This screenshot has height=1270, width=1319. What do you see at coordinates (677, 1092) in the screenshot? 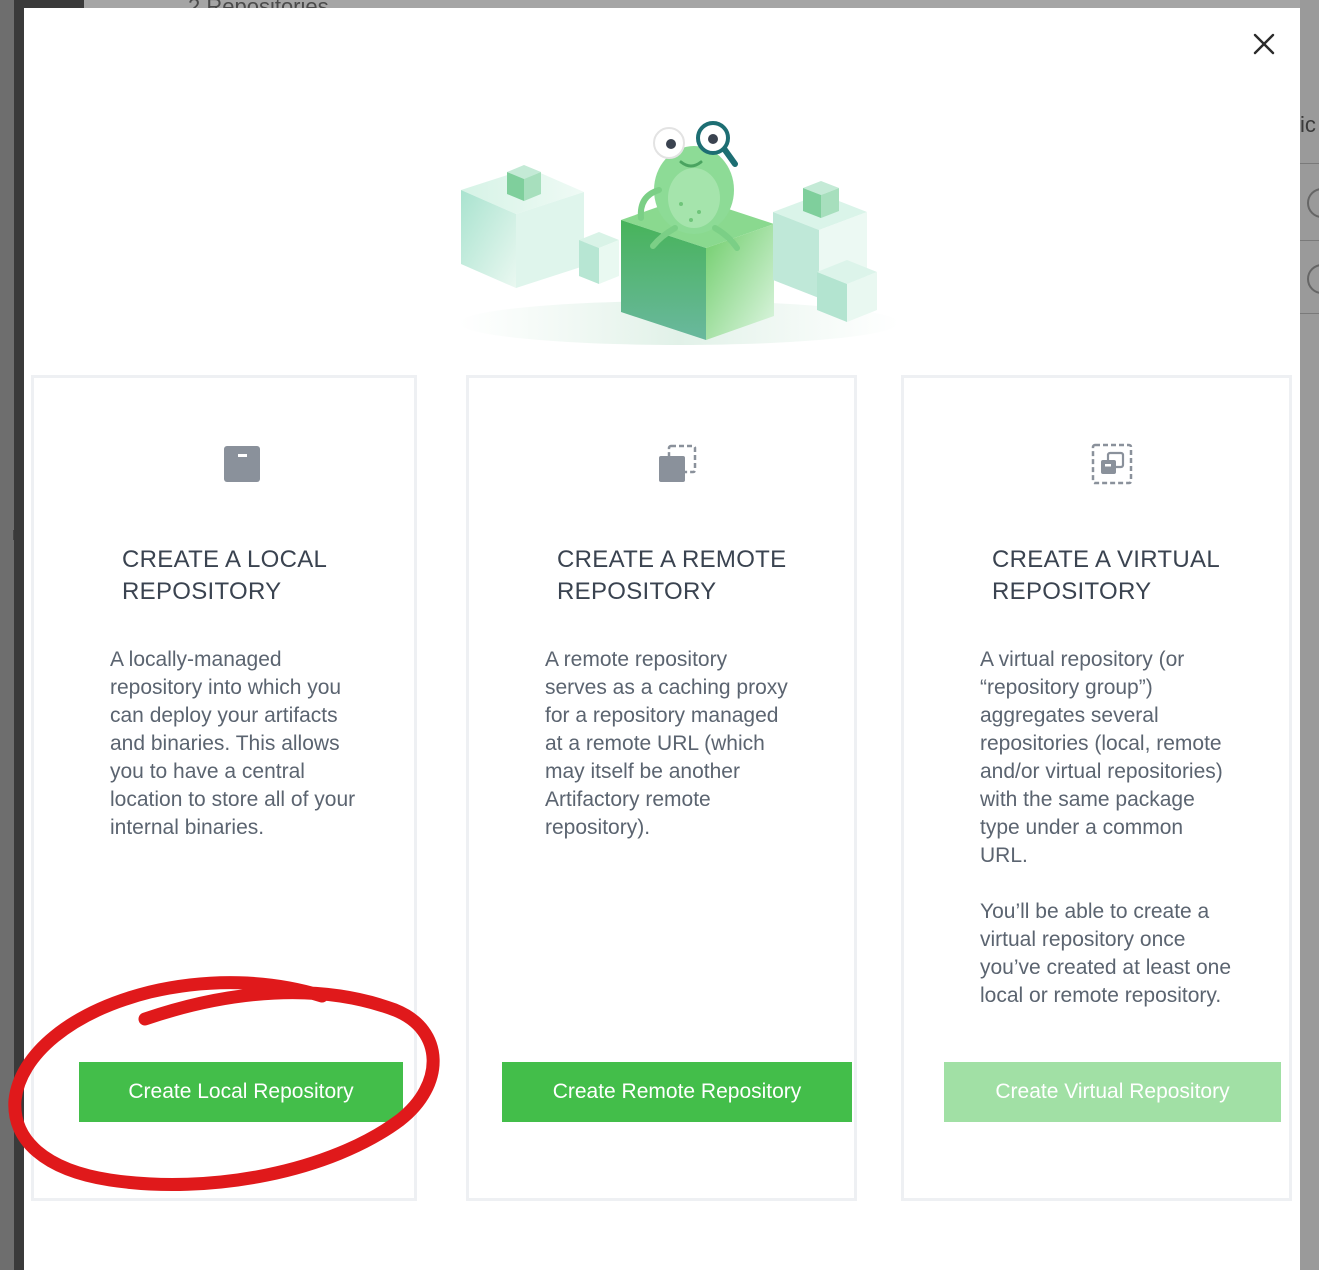
I see `create-remote-repository-button: Create Remote Repository` at bounding box center [677, 1092].